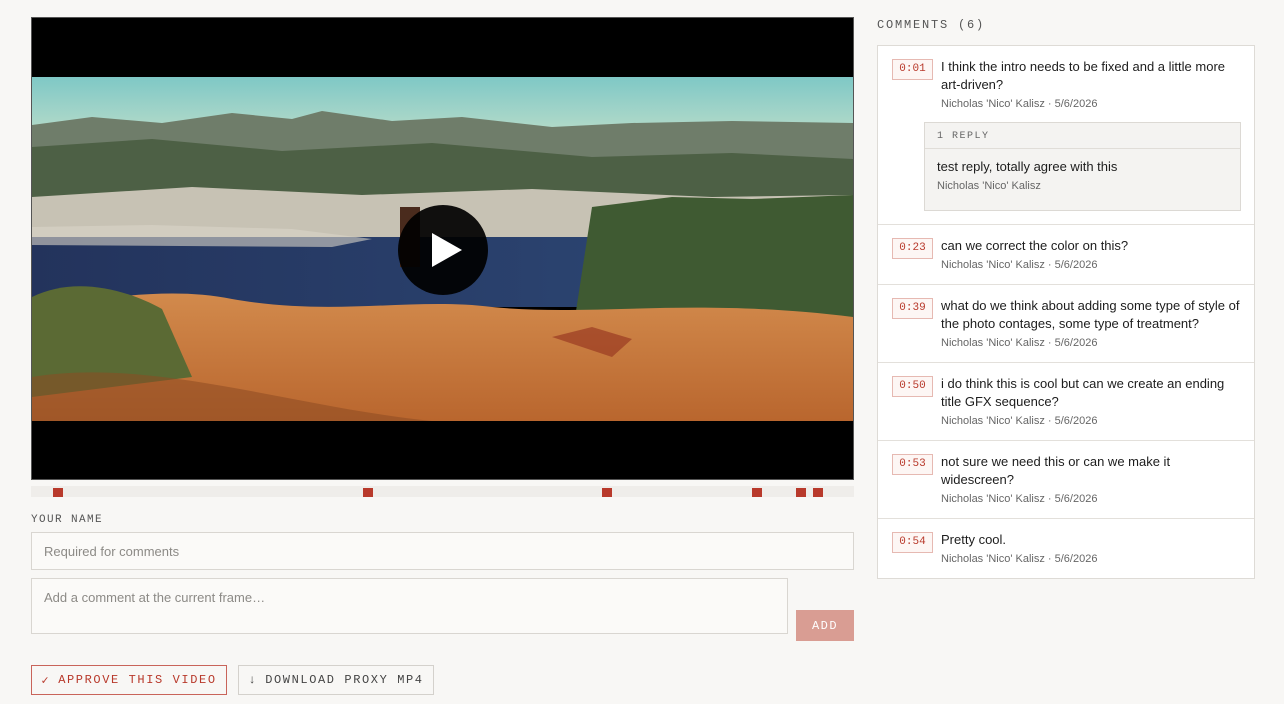 The image size is (1284, 704). I want to click on approve-video-button: ✓ APPROVE THIS VIDEO, so click(129, 680).